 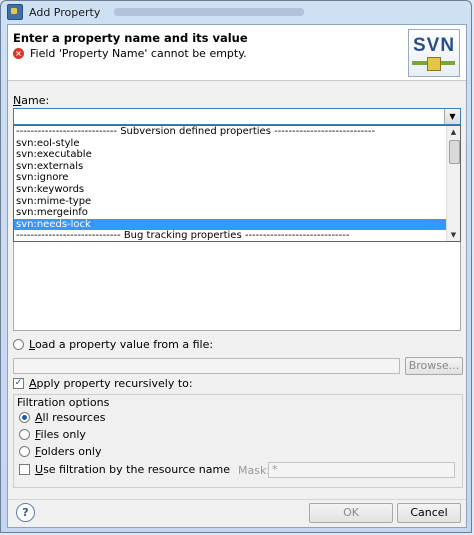 I want to click on dropdown-item: svn:eol-style, so click(x=237, y=144).